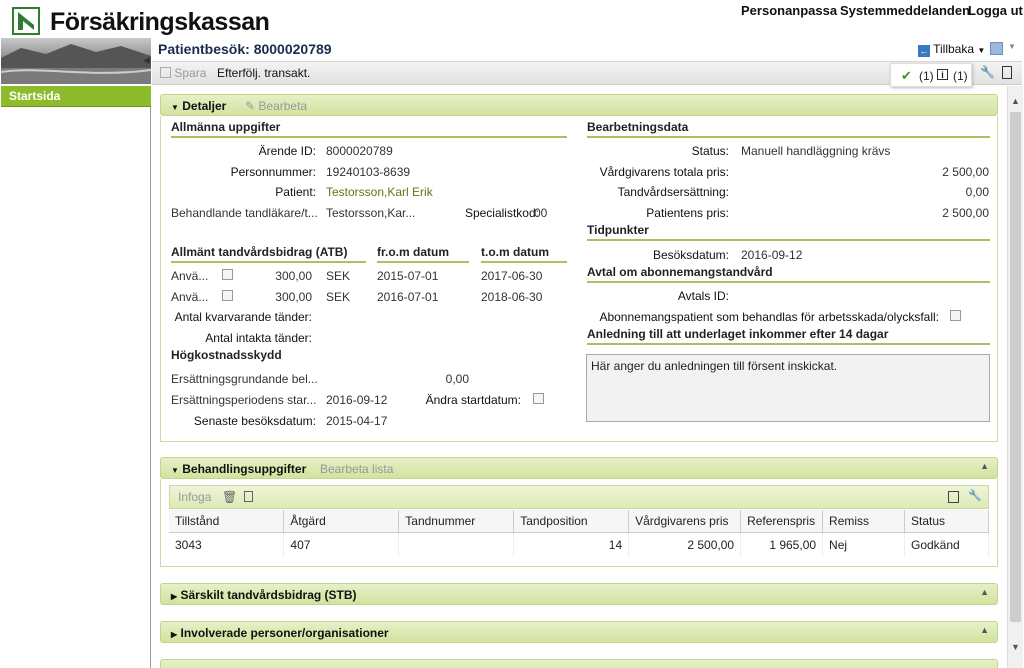 This screenshot has height=668, width=1024. What do you see at coordinates (579, 663) in the screenshot?
I see `more-panel-header` at bounding box center [579, 663].